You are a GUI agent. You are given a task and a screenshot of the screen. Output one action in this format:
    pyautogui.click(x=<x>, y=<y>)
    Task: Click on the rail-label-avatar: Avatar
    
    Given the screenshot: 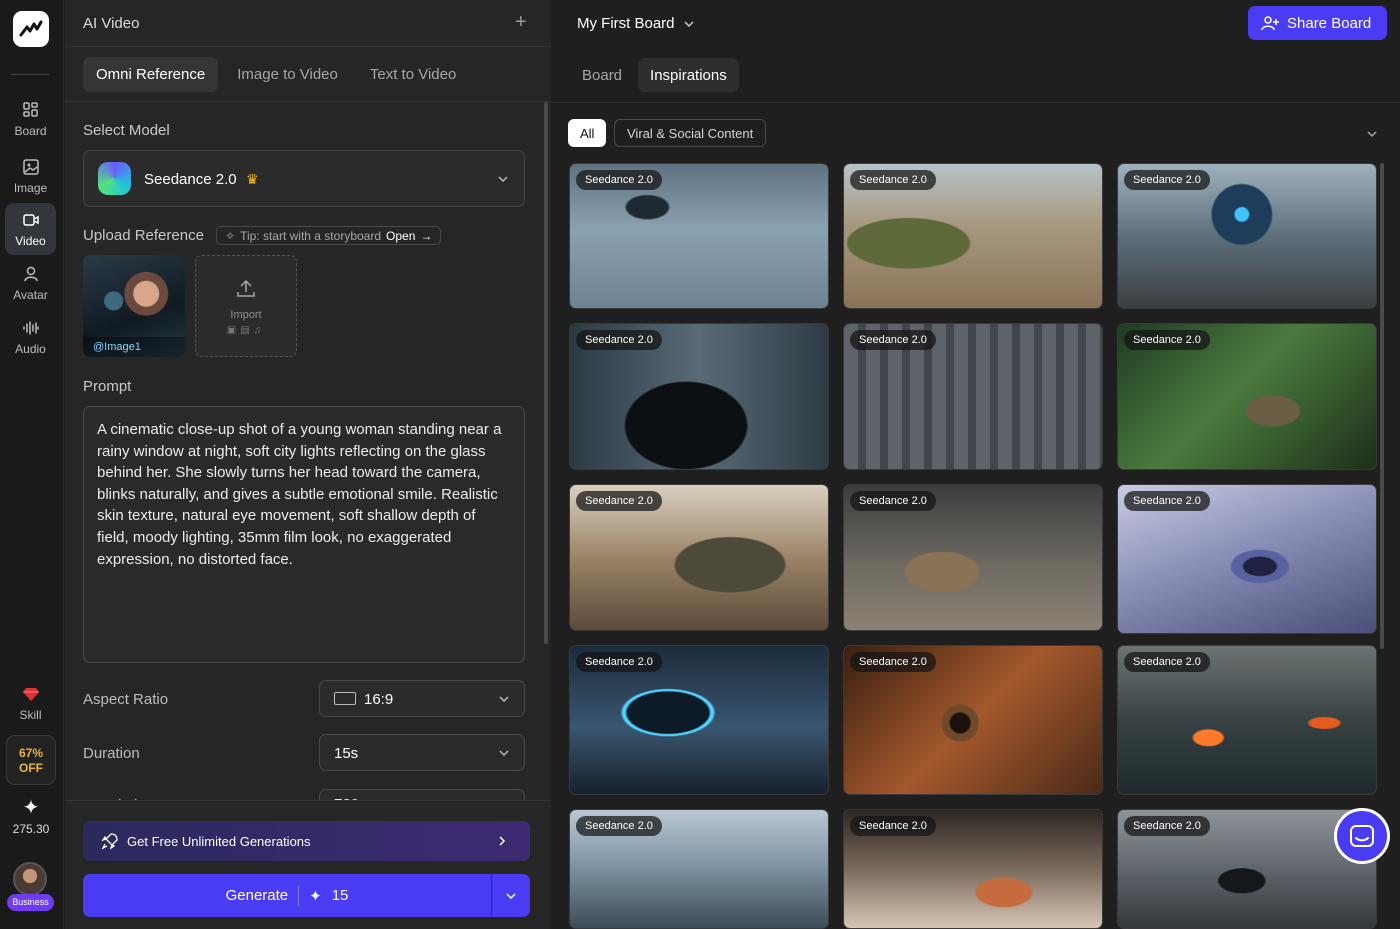 What is the action you would take?
    pyautogui.click(x=30, y=294)
    